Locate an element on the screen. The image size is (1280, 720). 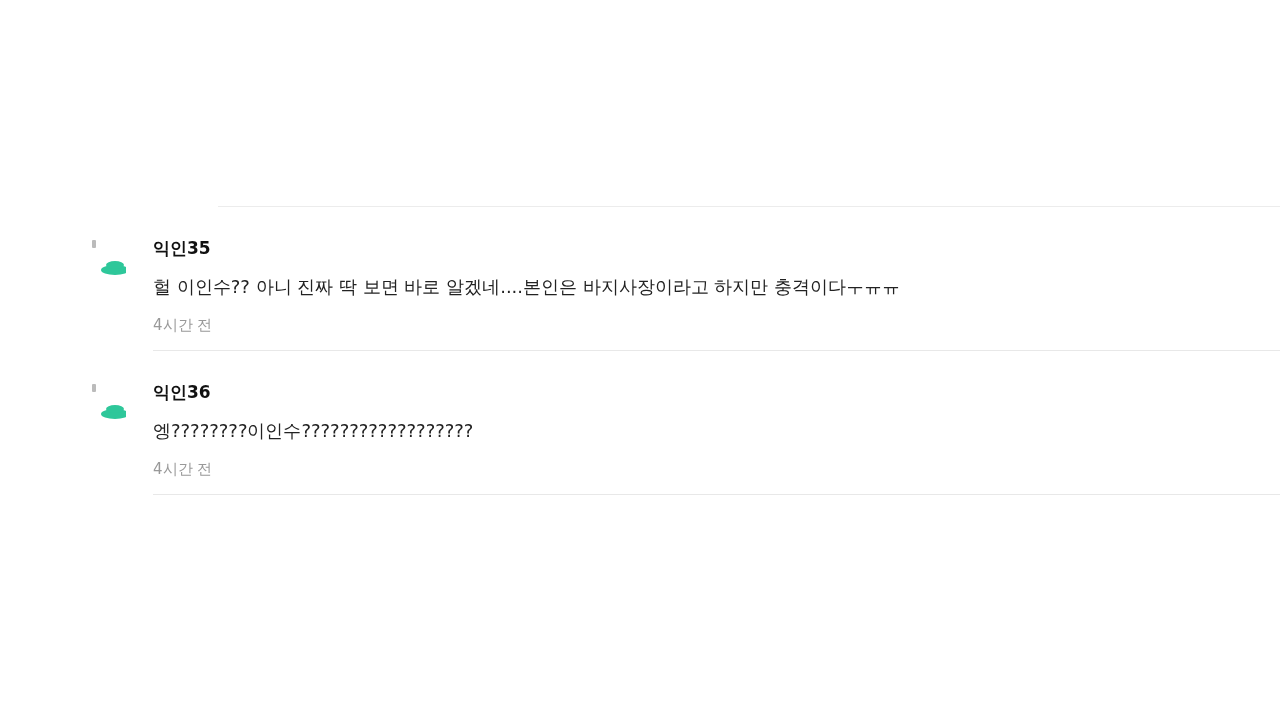
comment-text: 엥????????이인수?????????????????? is located at coordinates (314, 431).